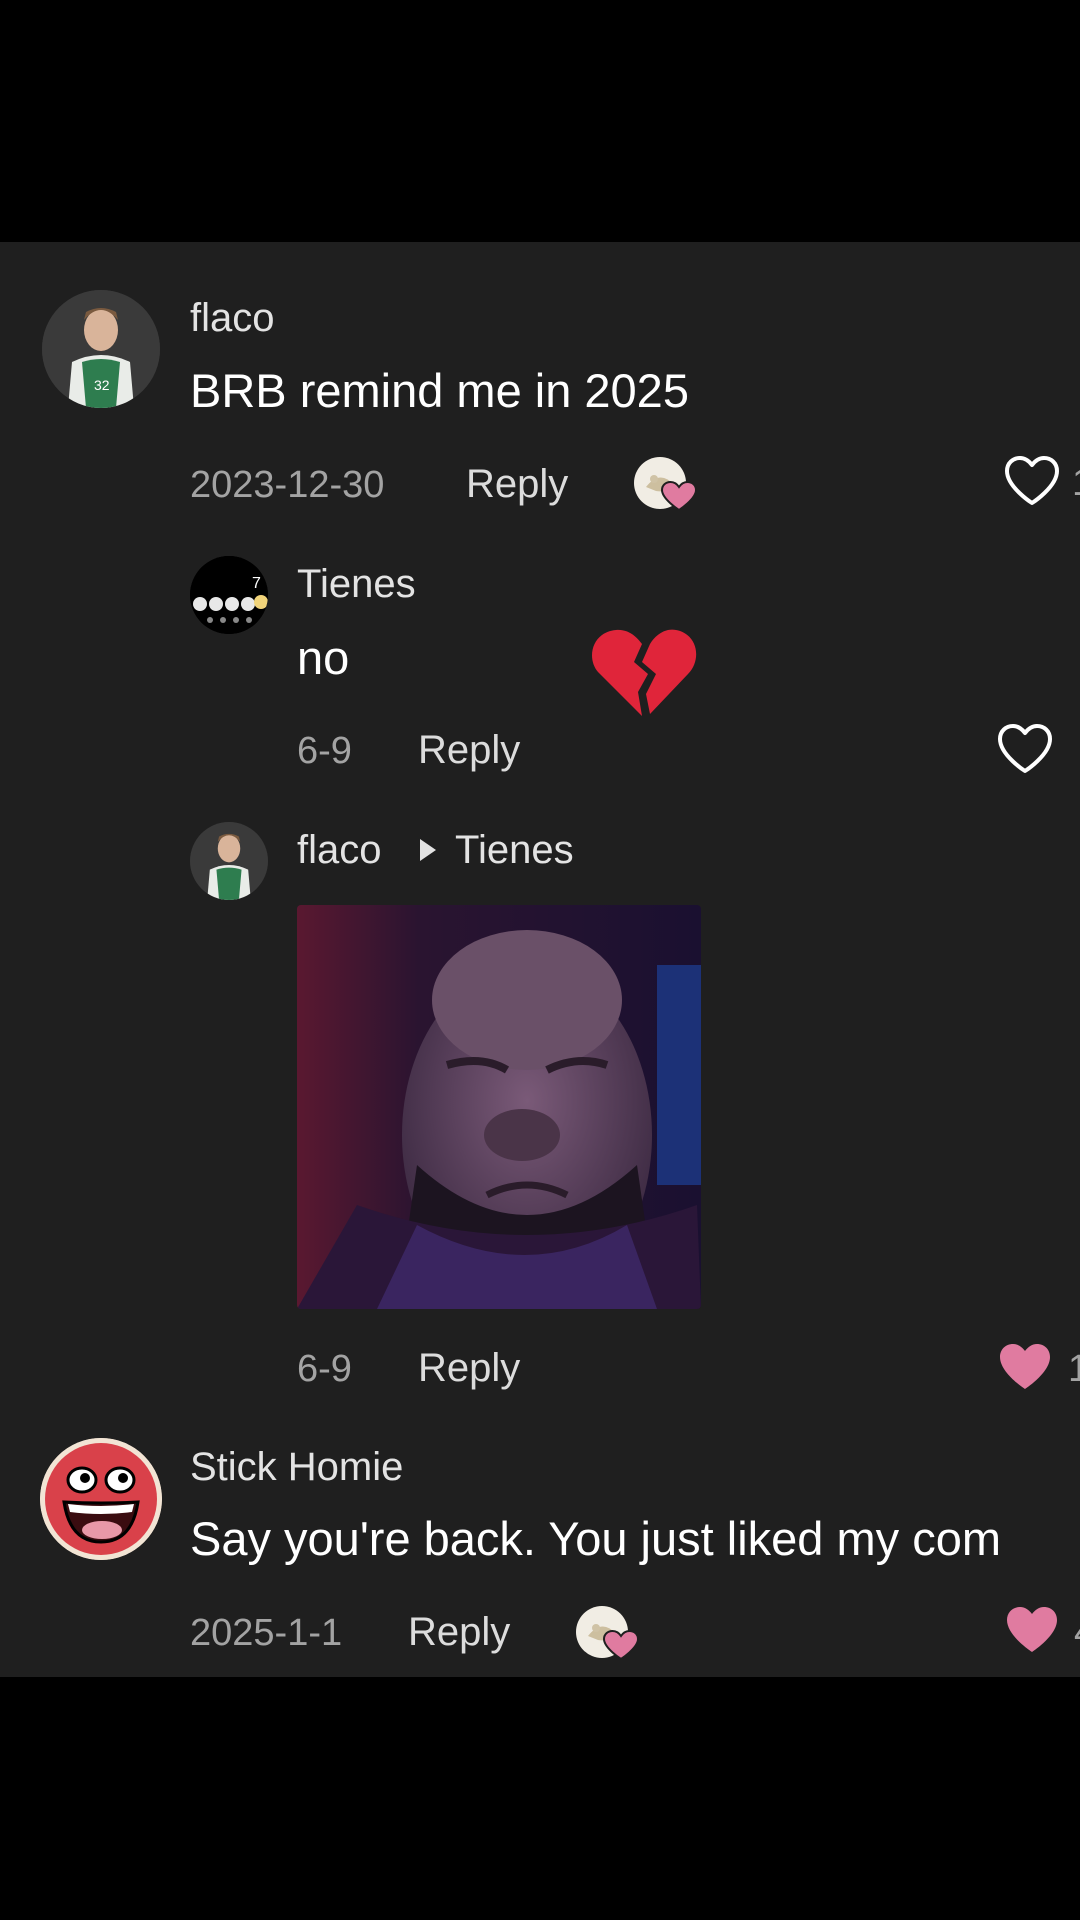 This screenshot has height=1920, width=1080. I want to click on basketball-player-avatar-icon: 32, so click(101, 349).